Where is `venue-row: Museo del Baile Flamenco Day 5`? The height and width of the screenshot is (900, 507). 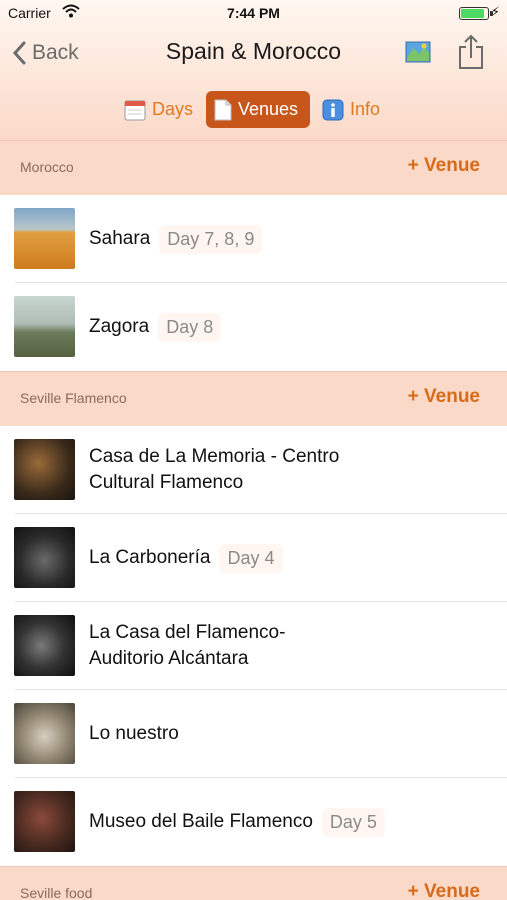
venue-row: Museo del Baile Flamenco Day 5 is located at coordinates (253, 822).